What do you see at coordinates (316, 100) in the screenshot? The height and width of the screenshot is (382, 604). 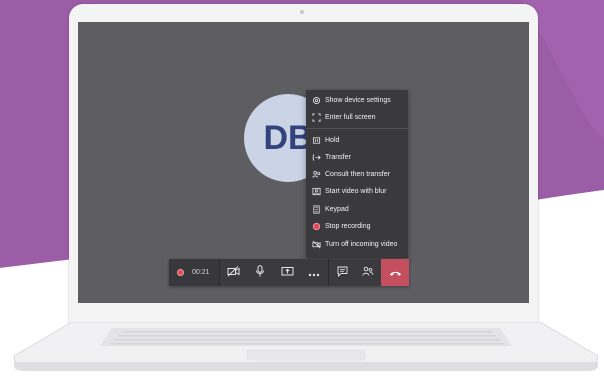 I see `gear-icon` at bounding box center [316, 100].